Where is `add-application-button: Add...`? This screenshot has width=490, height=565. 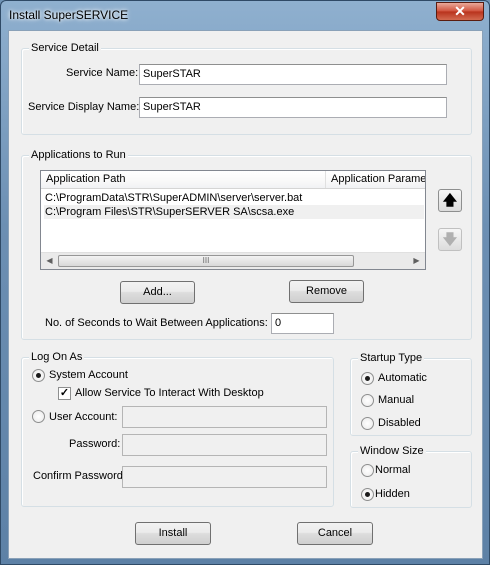
add-application-button: Add... is located at coordinates (157, 292).